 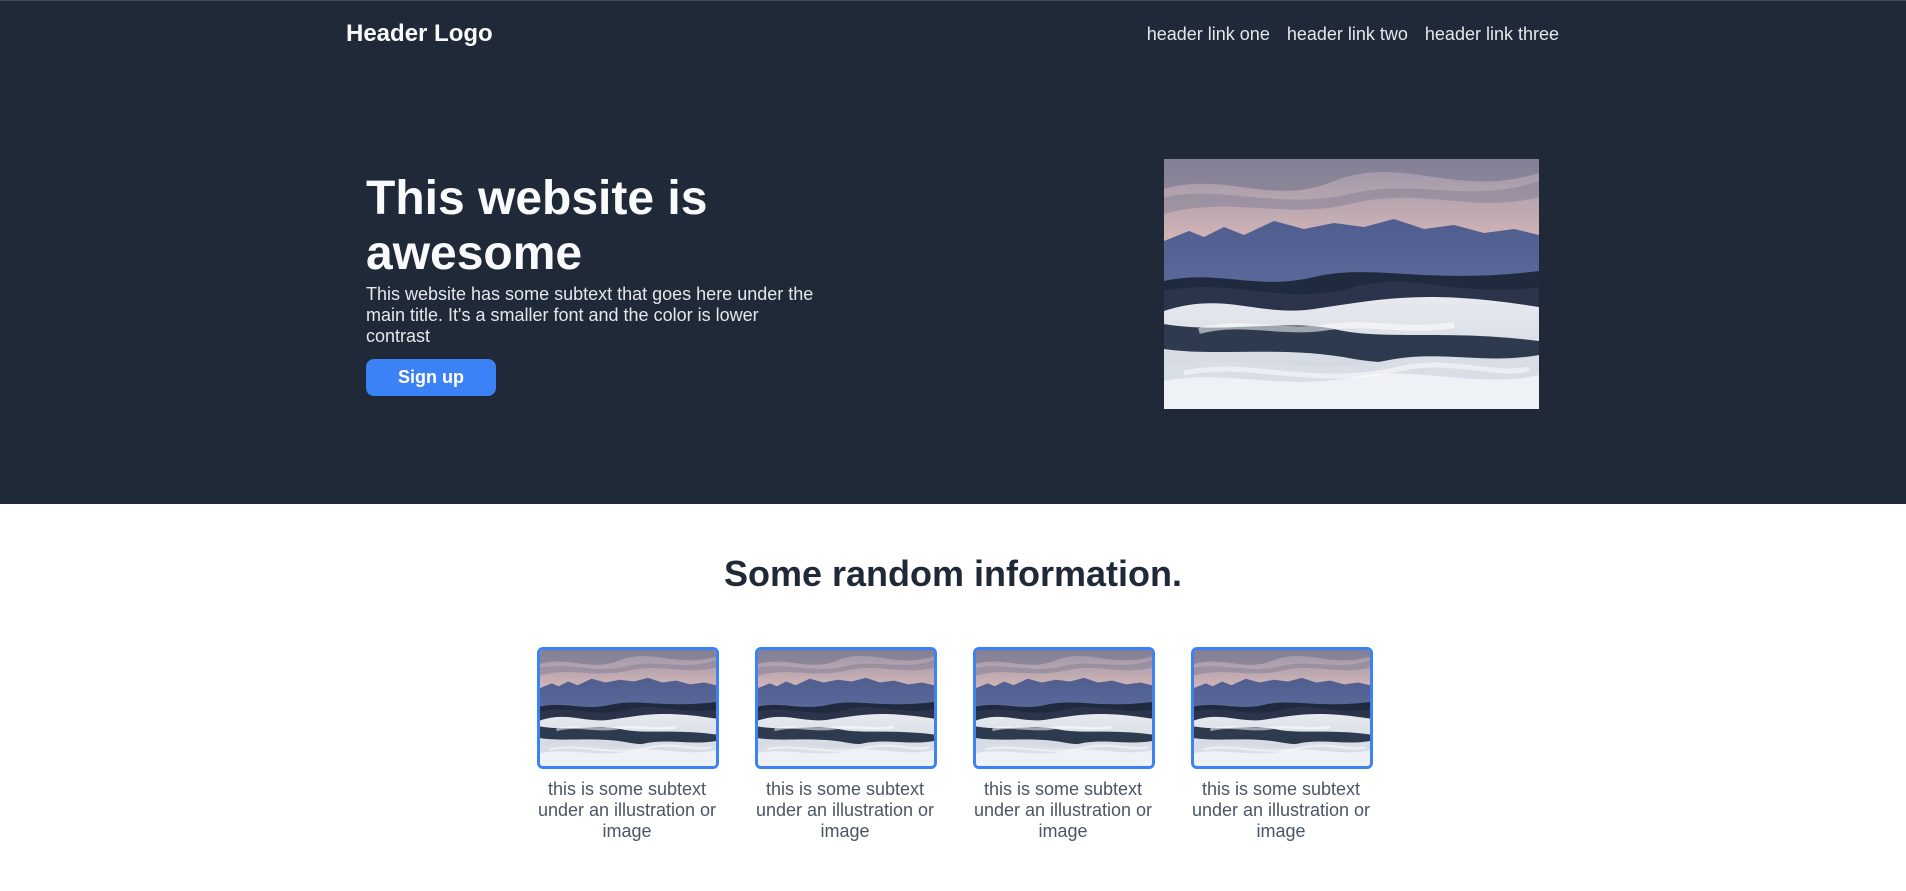 I want to click on header-link-two: header link two, so click(x=1347, y=34).